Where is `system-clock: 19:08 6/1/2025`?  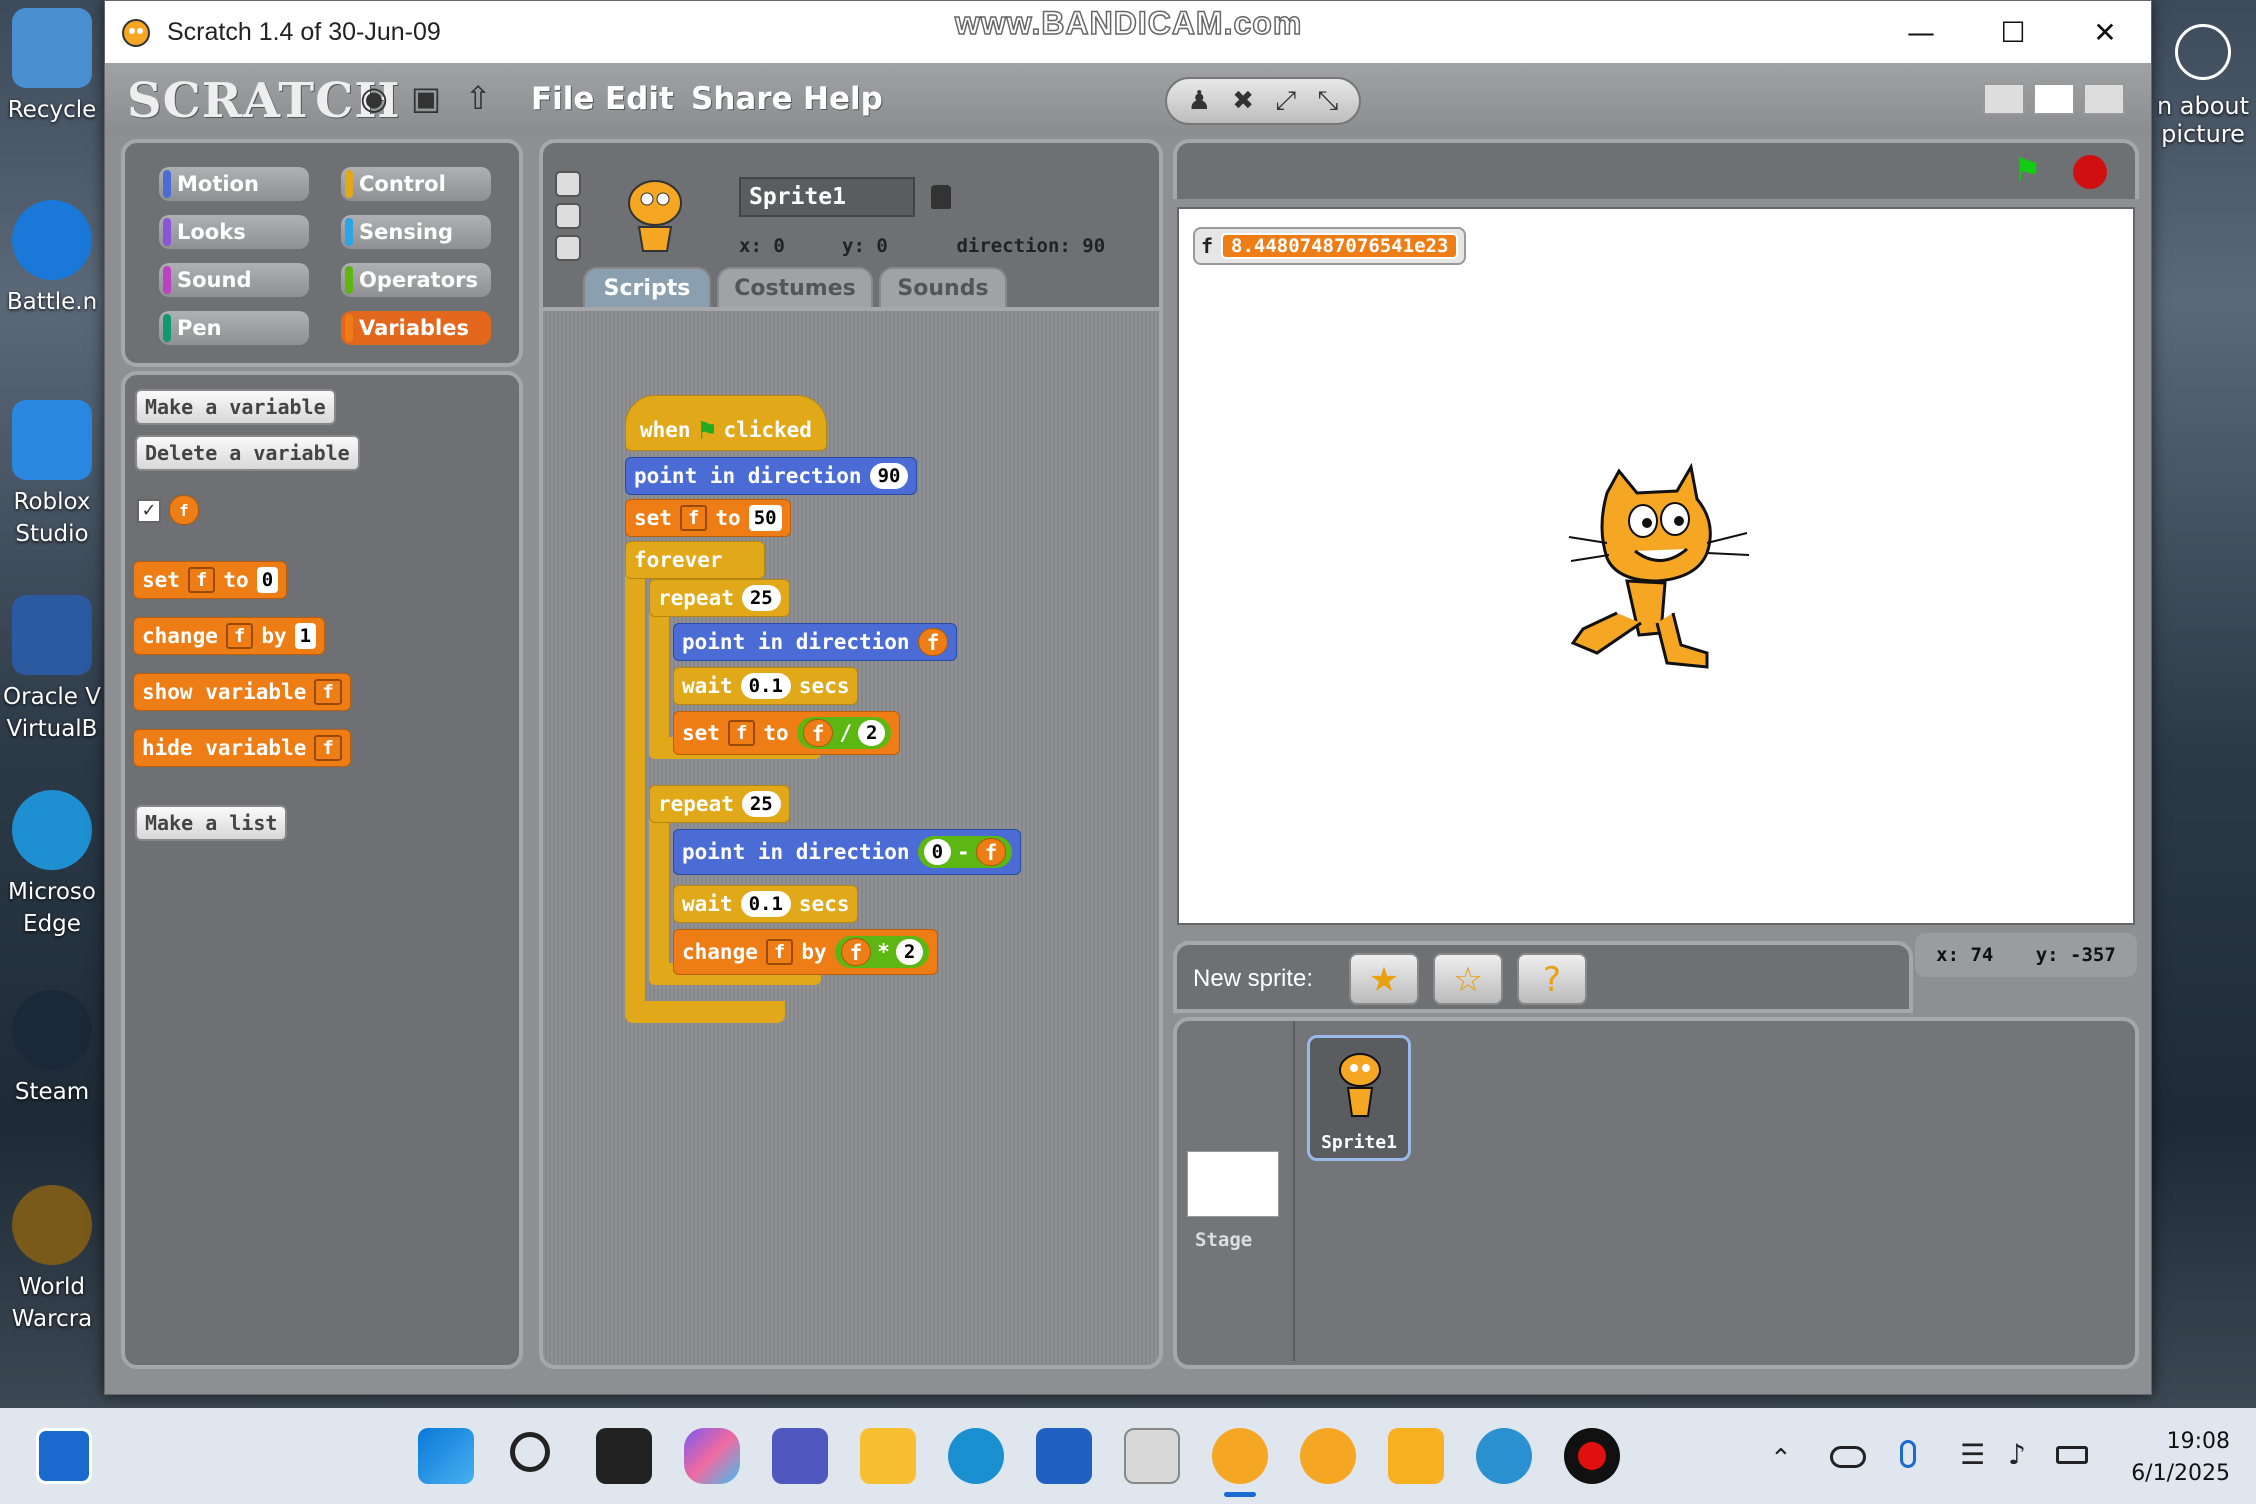 system-clock: 19:08 6/1/2025 is located at coordinates (2180, 1458).